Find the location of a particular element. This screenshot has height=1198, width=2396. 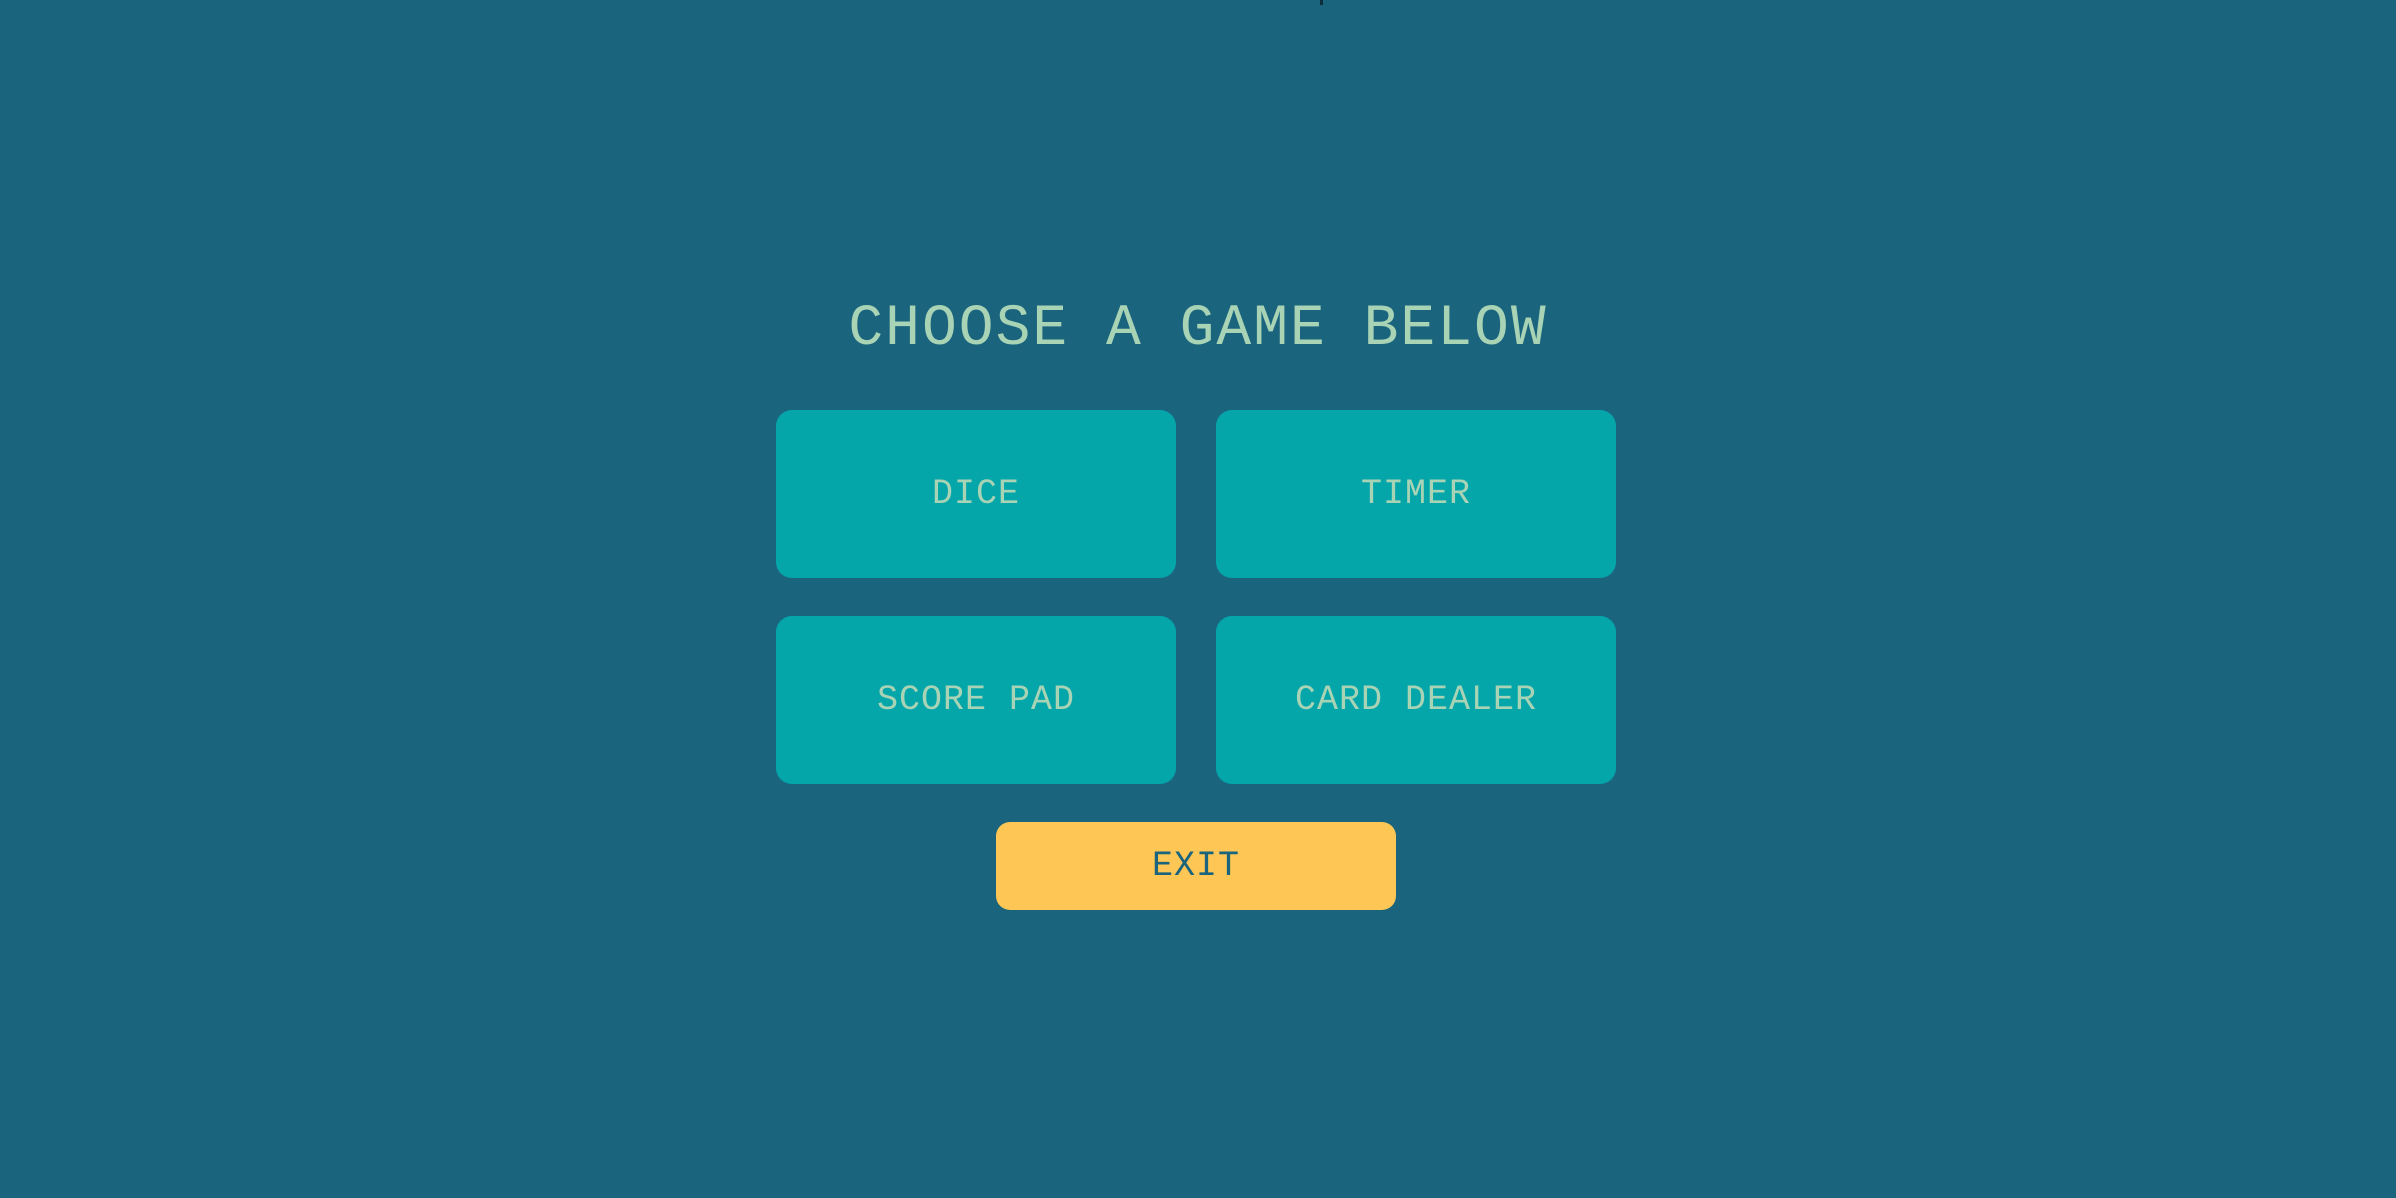

score-pad-button: SCORE PAD is located at coordinates (976, 700).